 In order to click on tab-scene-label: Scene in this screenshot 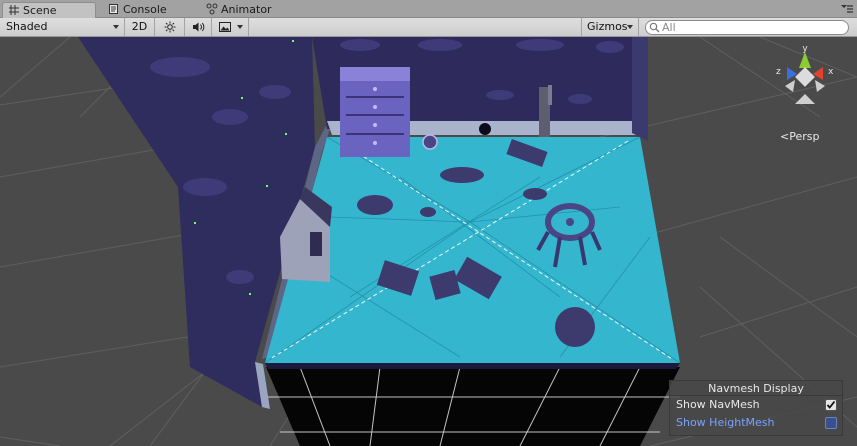, I will do `click(40, 10)`.